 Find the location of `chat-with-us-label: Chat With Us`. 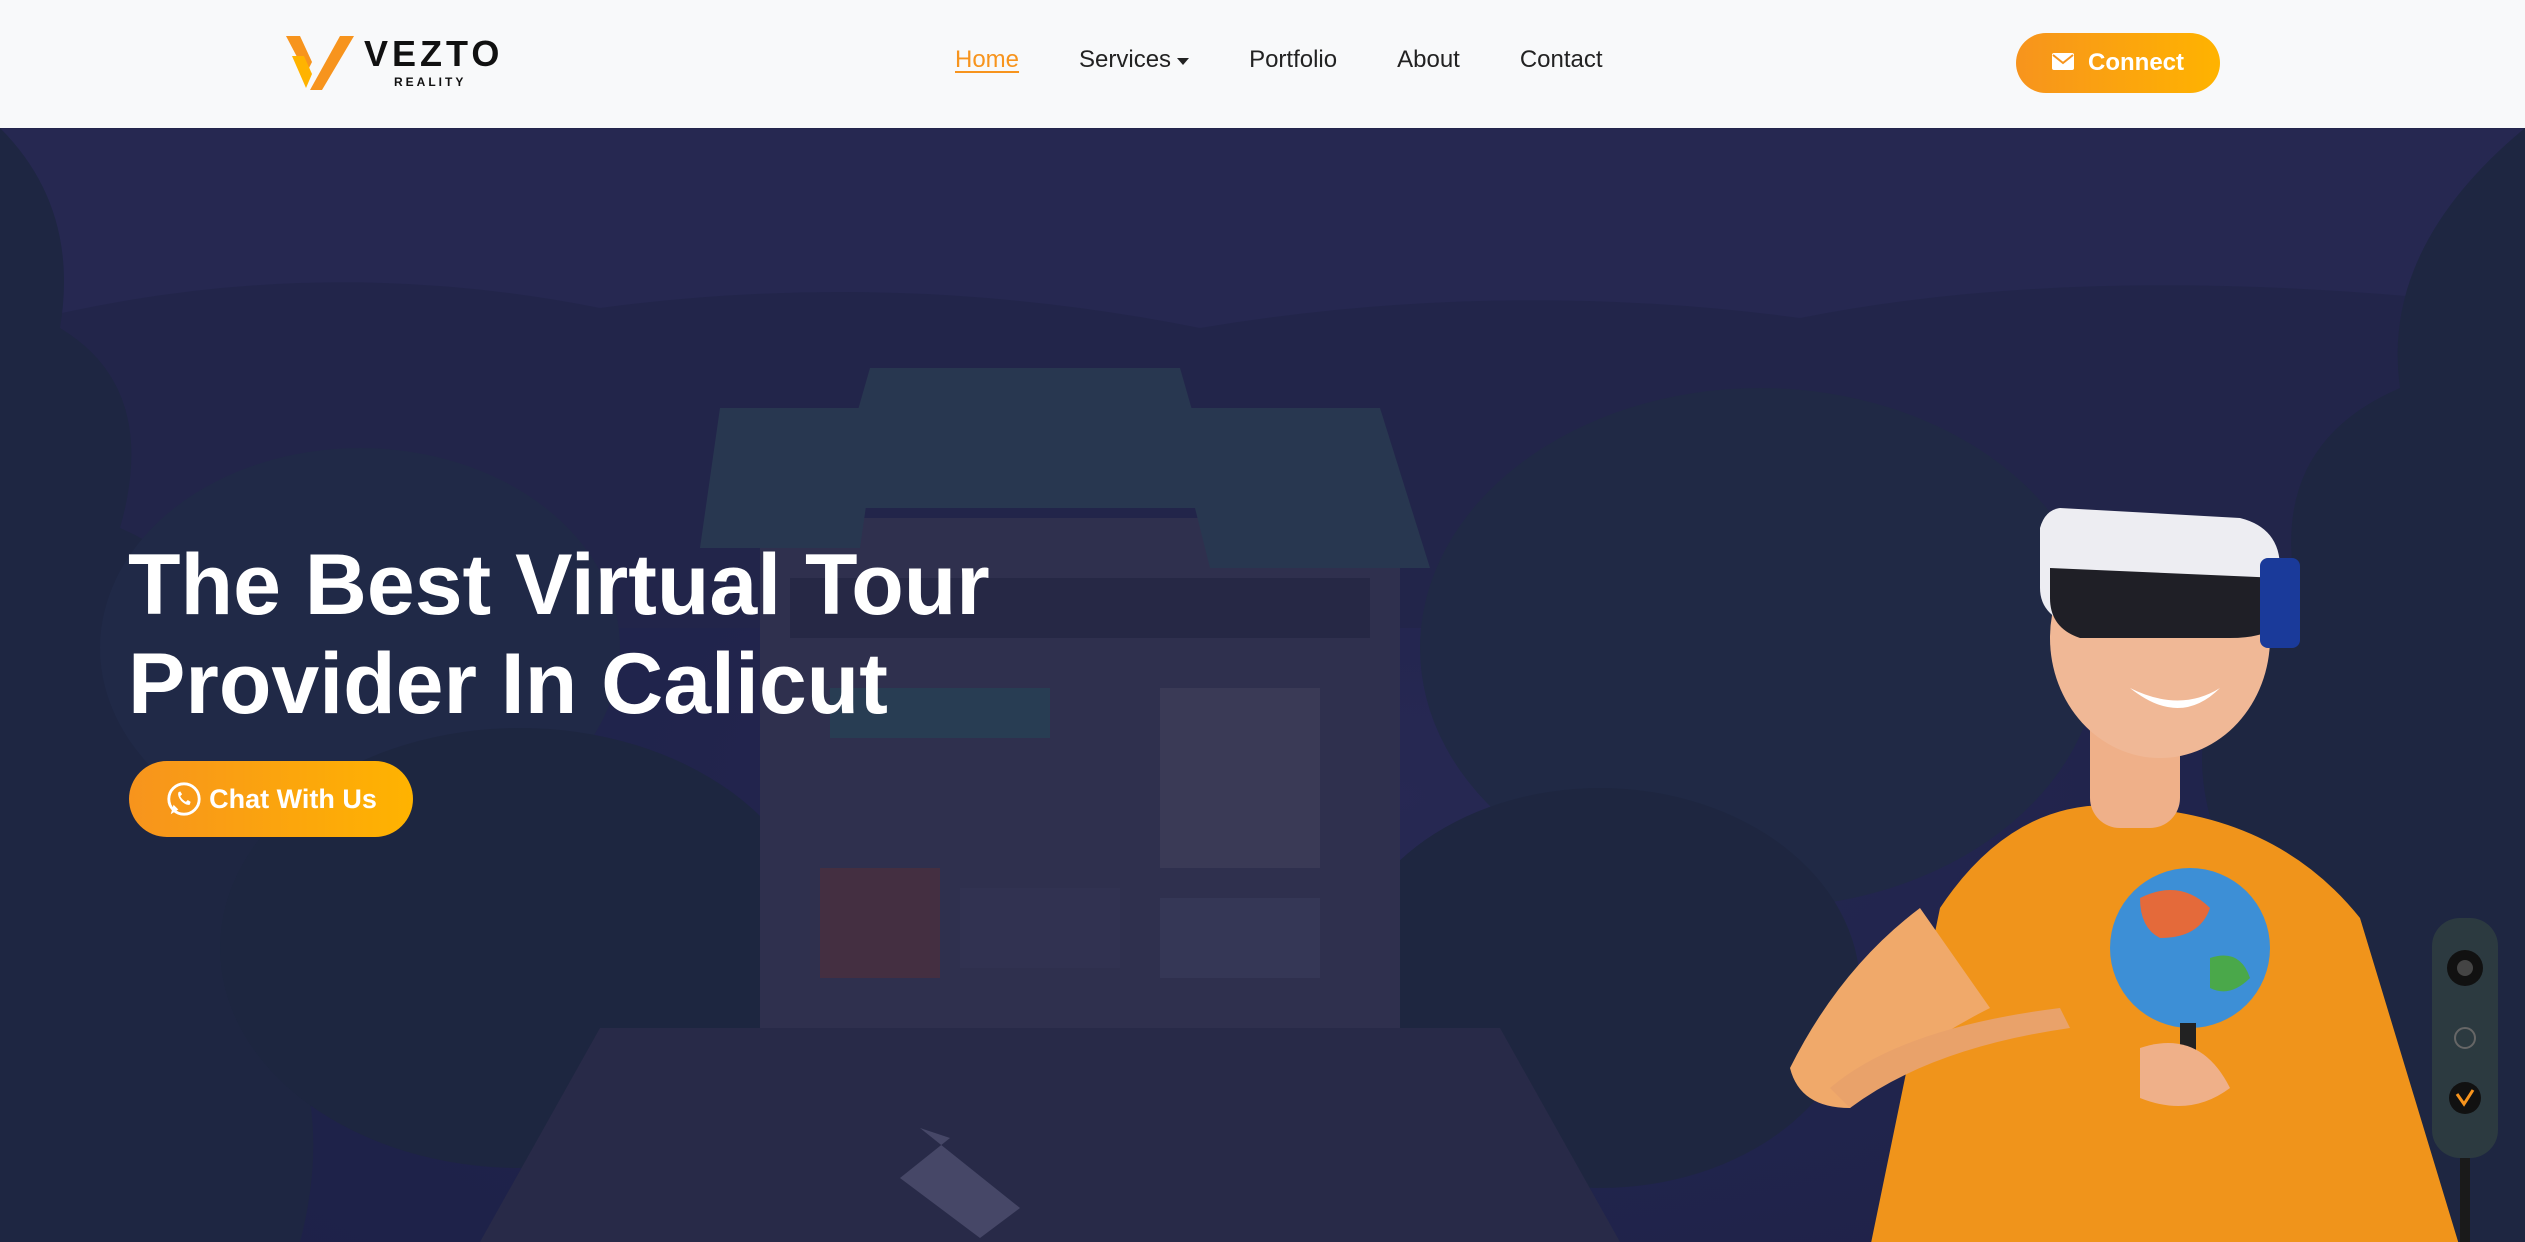

chat-with-us-label: Chat With Us is located at coordinates (293, 798).